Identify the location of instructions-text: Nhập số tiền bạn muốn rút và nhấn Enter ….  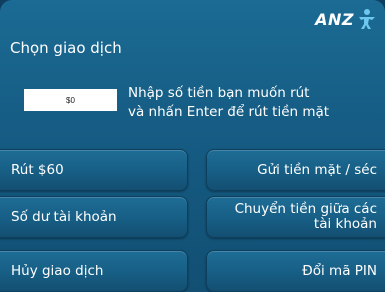
(228, 103).